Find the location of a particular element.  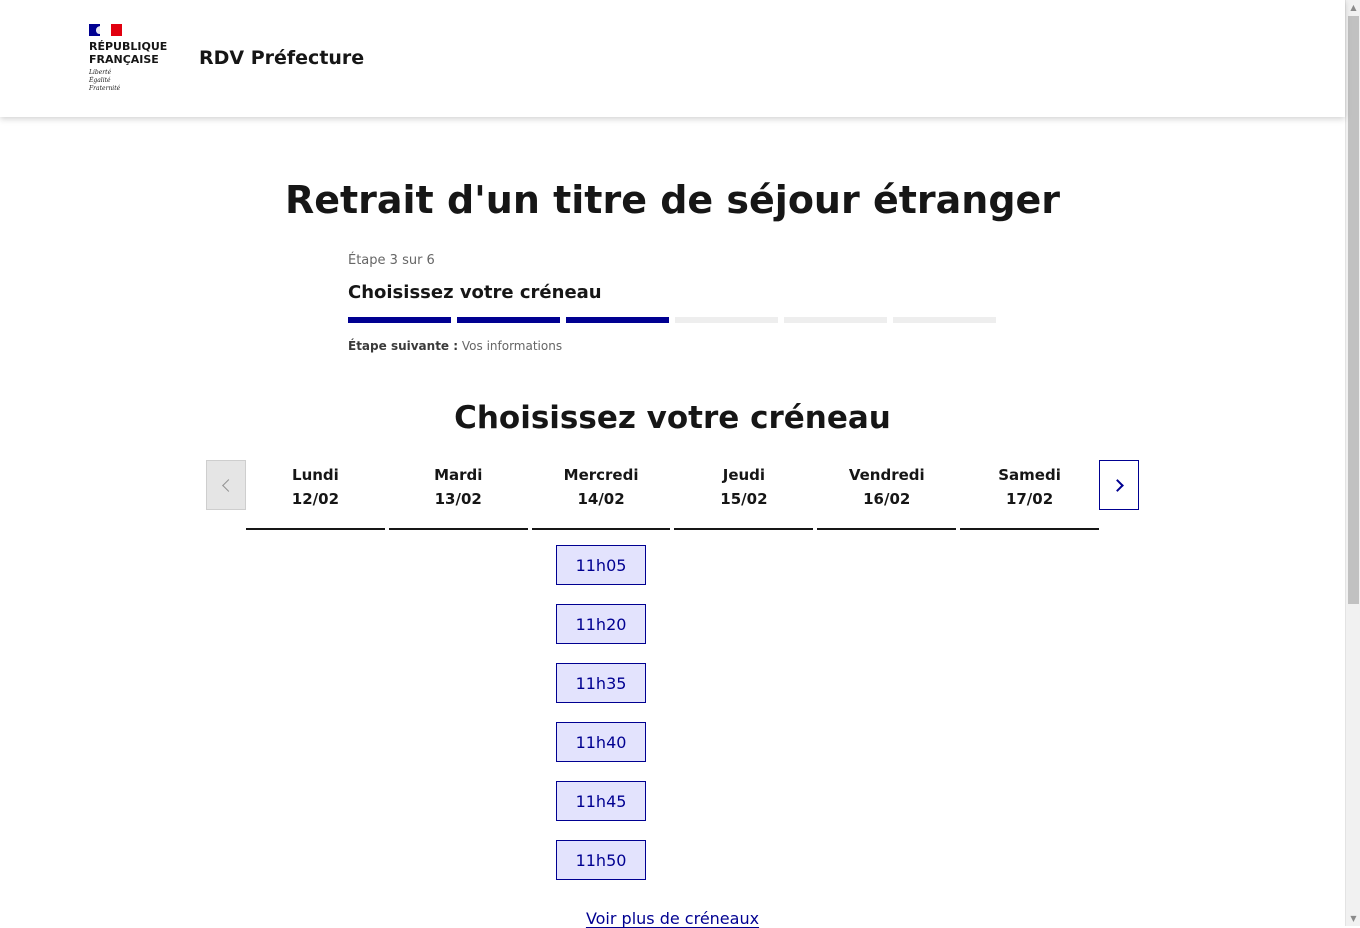

next-days-button is located at coordinates (1119, 485).